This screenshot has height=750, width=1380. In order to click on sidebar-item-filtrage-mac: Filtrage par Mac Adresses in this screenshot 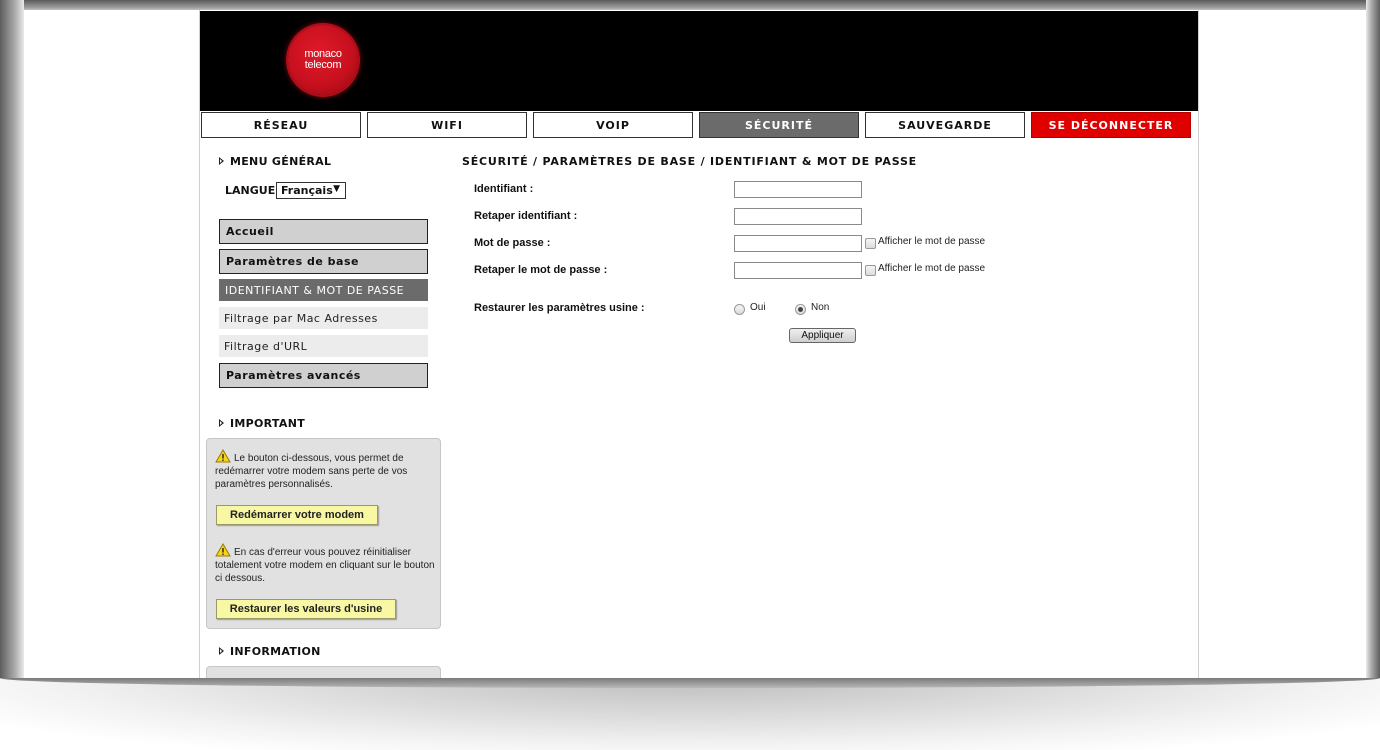, I will do `click(323, 318)`.